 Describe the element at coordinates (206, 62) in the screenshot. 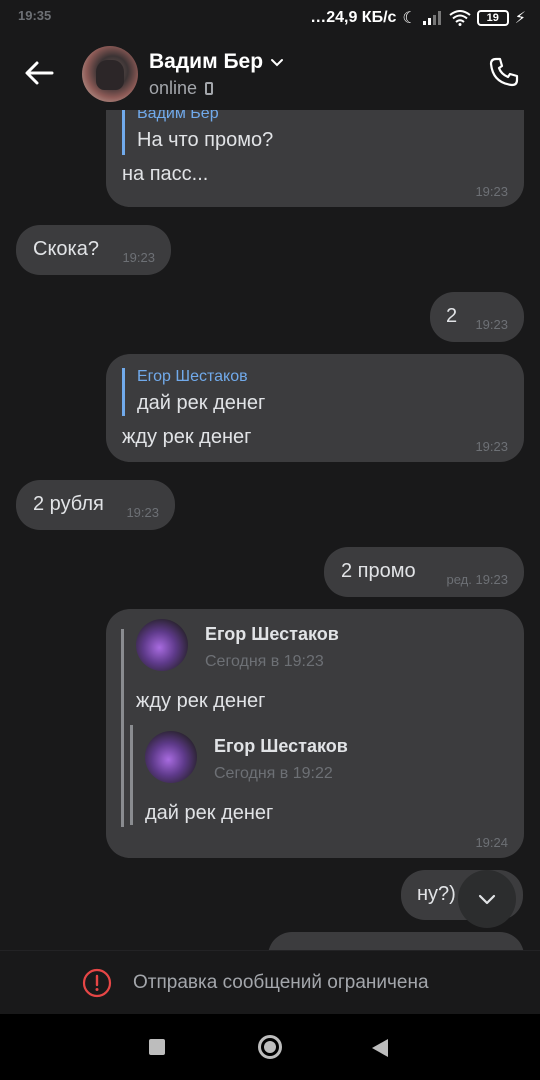

I see `contact-name: Вадим Бер` at that location.